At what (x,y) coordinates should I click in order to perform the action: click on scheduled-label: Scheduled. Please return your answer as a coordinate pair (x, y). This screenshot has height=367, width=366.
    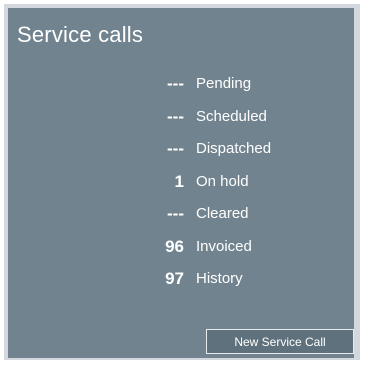
    Looking at the image, I should click on (231, 116).